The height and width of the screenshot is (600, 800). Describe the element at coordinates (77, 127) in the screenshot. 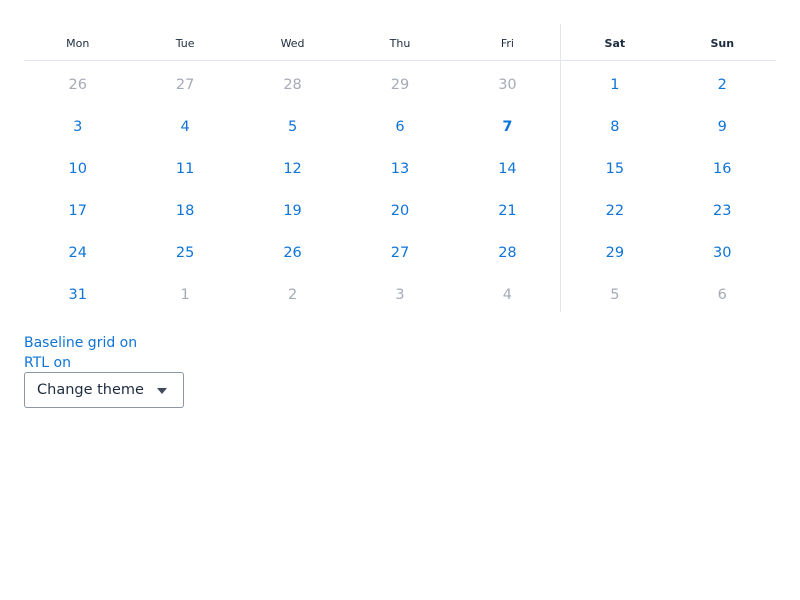

I see `calendar-day: 3` at that location.